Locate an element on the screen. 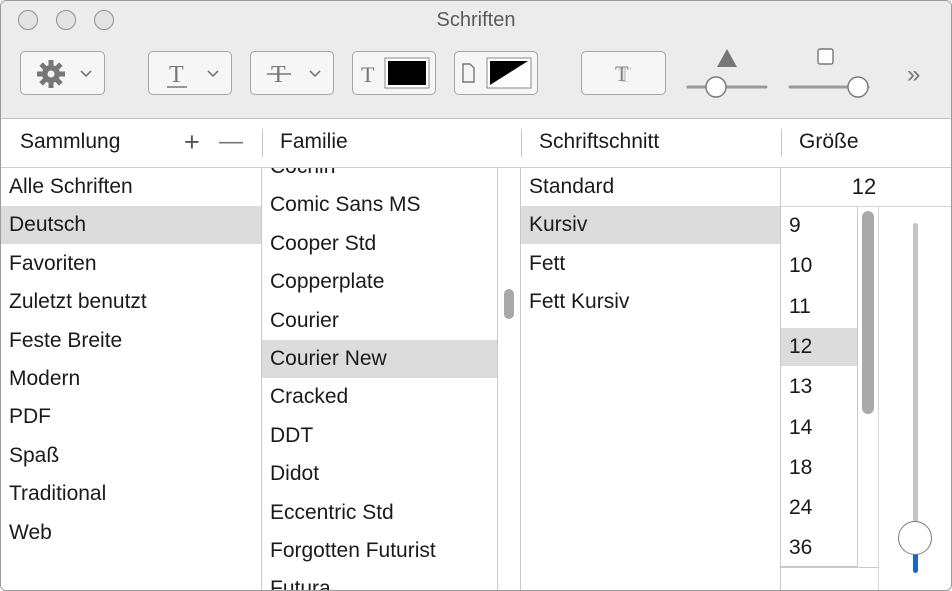  underline-menu-button: T is located at coordinates (190, 73).